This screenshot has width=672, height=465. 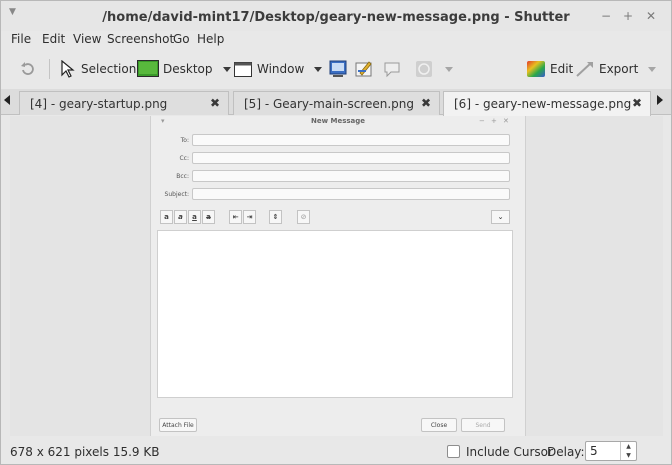 What do you see at coordinates (562, 69) in the screenshot?
I see `edit-label: Edit` at bounding box center [562, 69].